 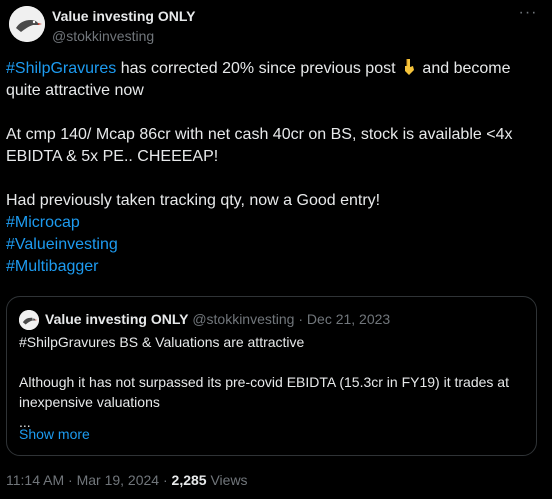 I want to click on post-date: Mar 19, 2024, so click(x=118, y=480).